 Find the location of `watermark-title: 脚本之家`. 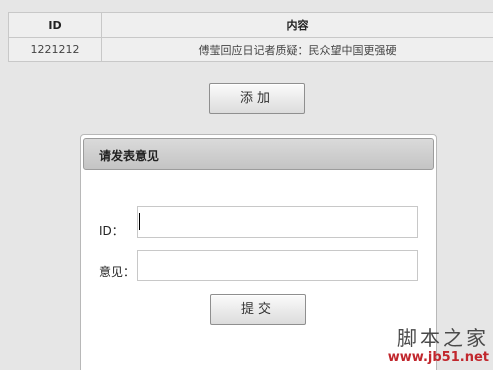

watermark-title: 脚本之家 is located at coordinates (443, 338).